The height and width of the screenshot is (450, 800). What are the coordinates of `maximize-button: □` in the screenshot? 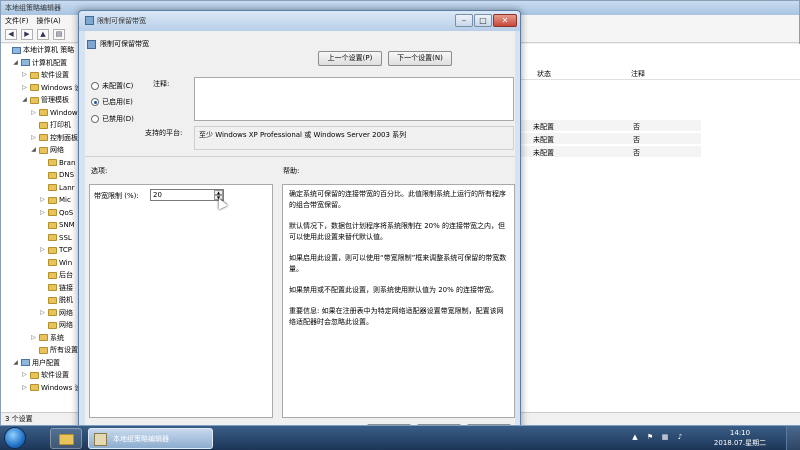 It's located at (483, 20).